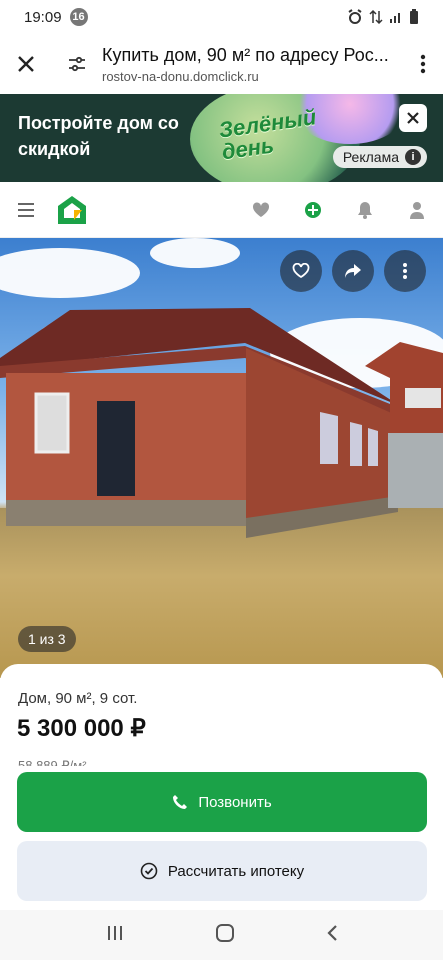 The height and width of the screenshot is (960, 443). Describe the element at coordinates (43, 17) in the screenshot. I see `status-time: 19:09` at that location.